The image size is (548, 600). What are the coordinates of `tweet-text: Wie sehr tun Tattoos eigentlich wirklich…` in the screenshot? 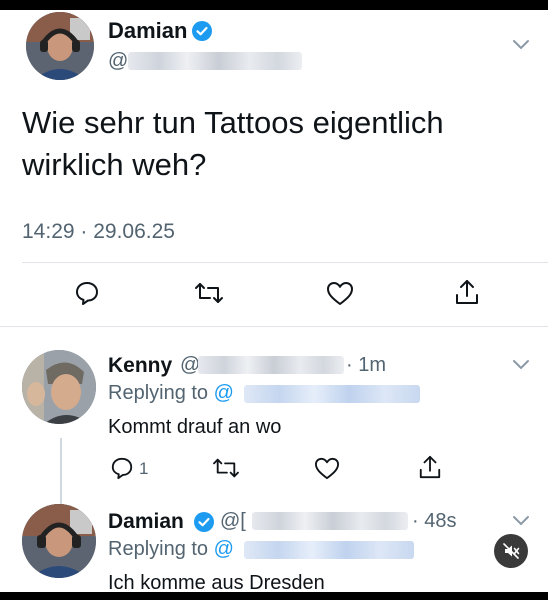 It's located at (233, 143).